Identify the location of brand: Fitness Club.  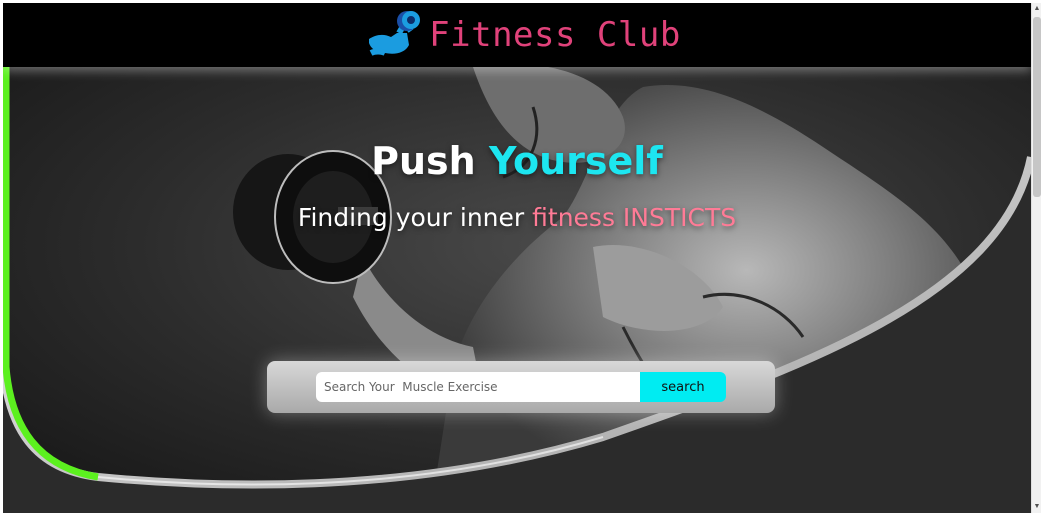
(523, 35).